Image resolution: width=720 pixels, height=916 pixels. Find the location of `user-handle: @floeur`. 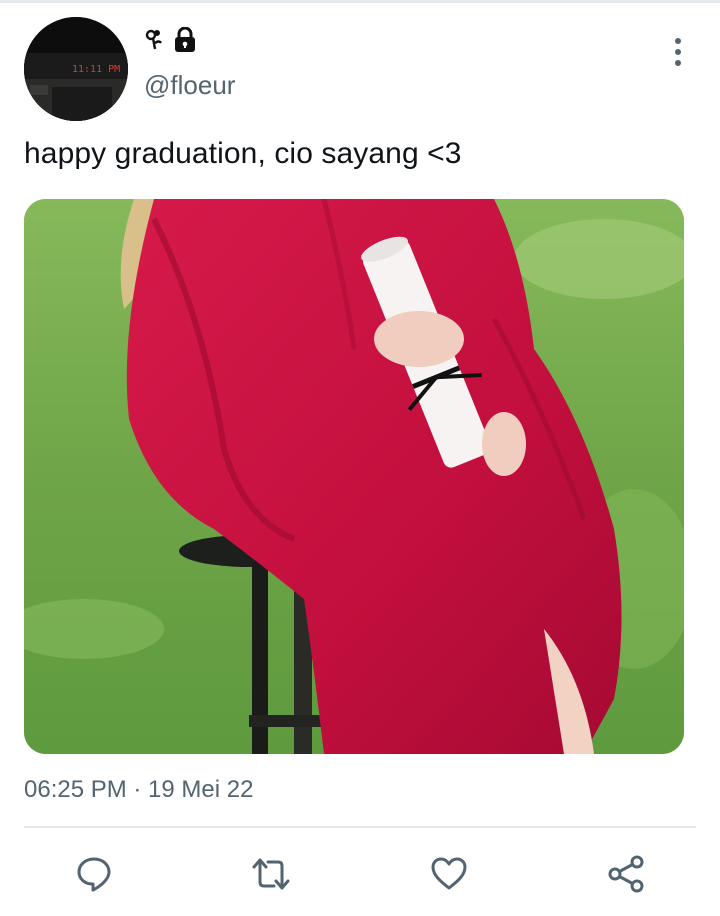

user-handle: @floeur is located at coordinates (189, 85).